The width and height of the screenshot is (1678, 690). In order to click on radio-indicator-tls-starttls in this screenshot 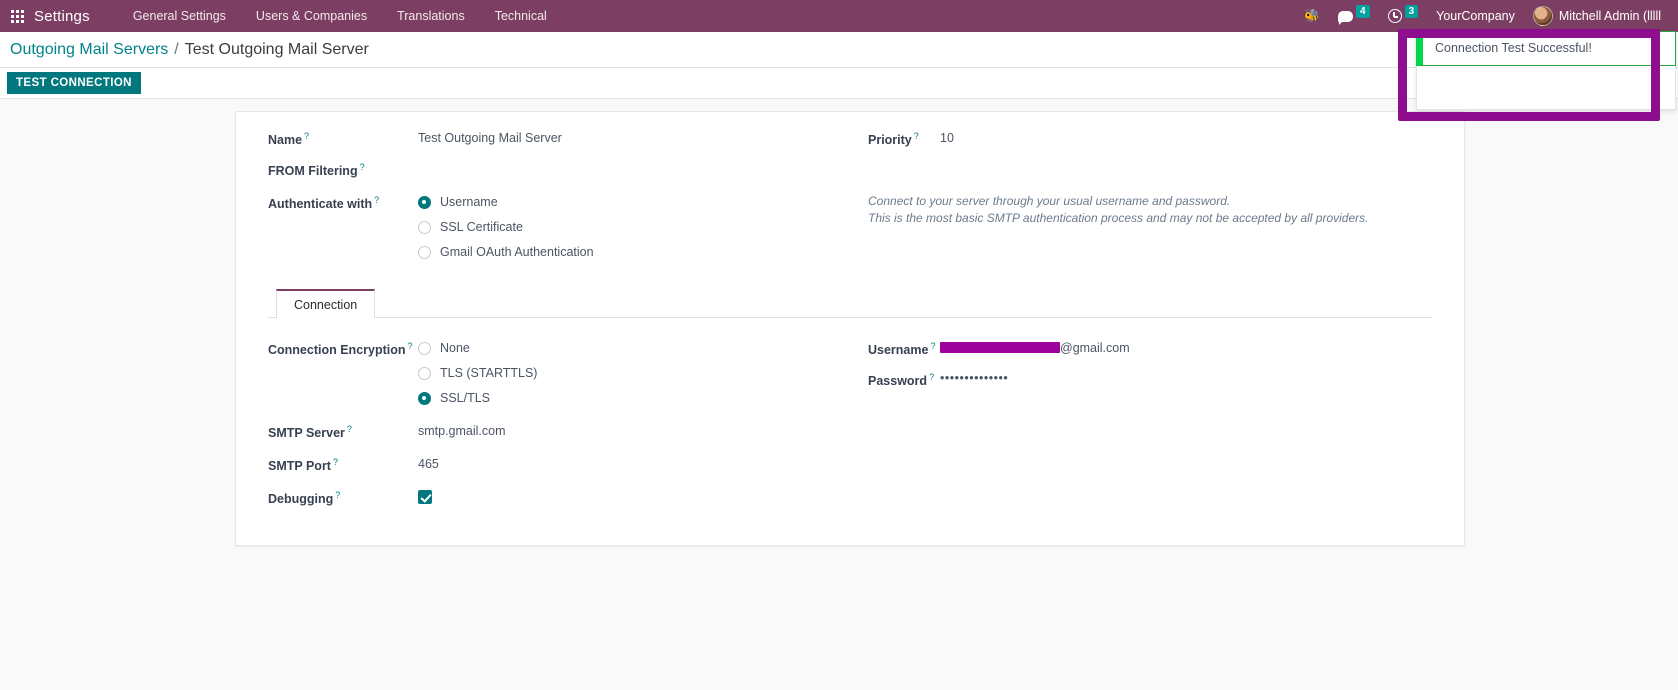, I will do `click(424, 373)`.